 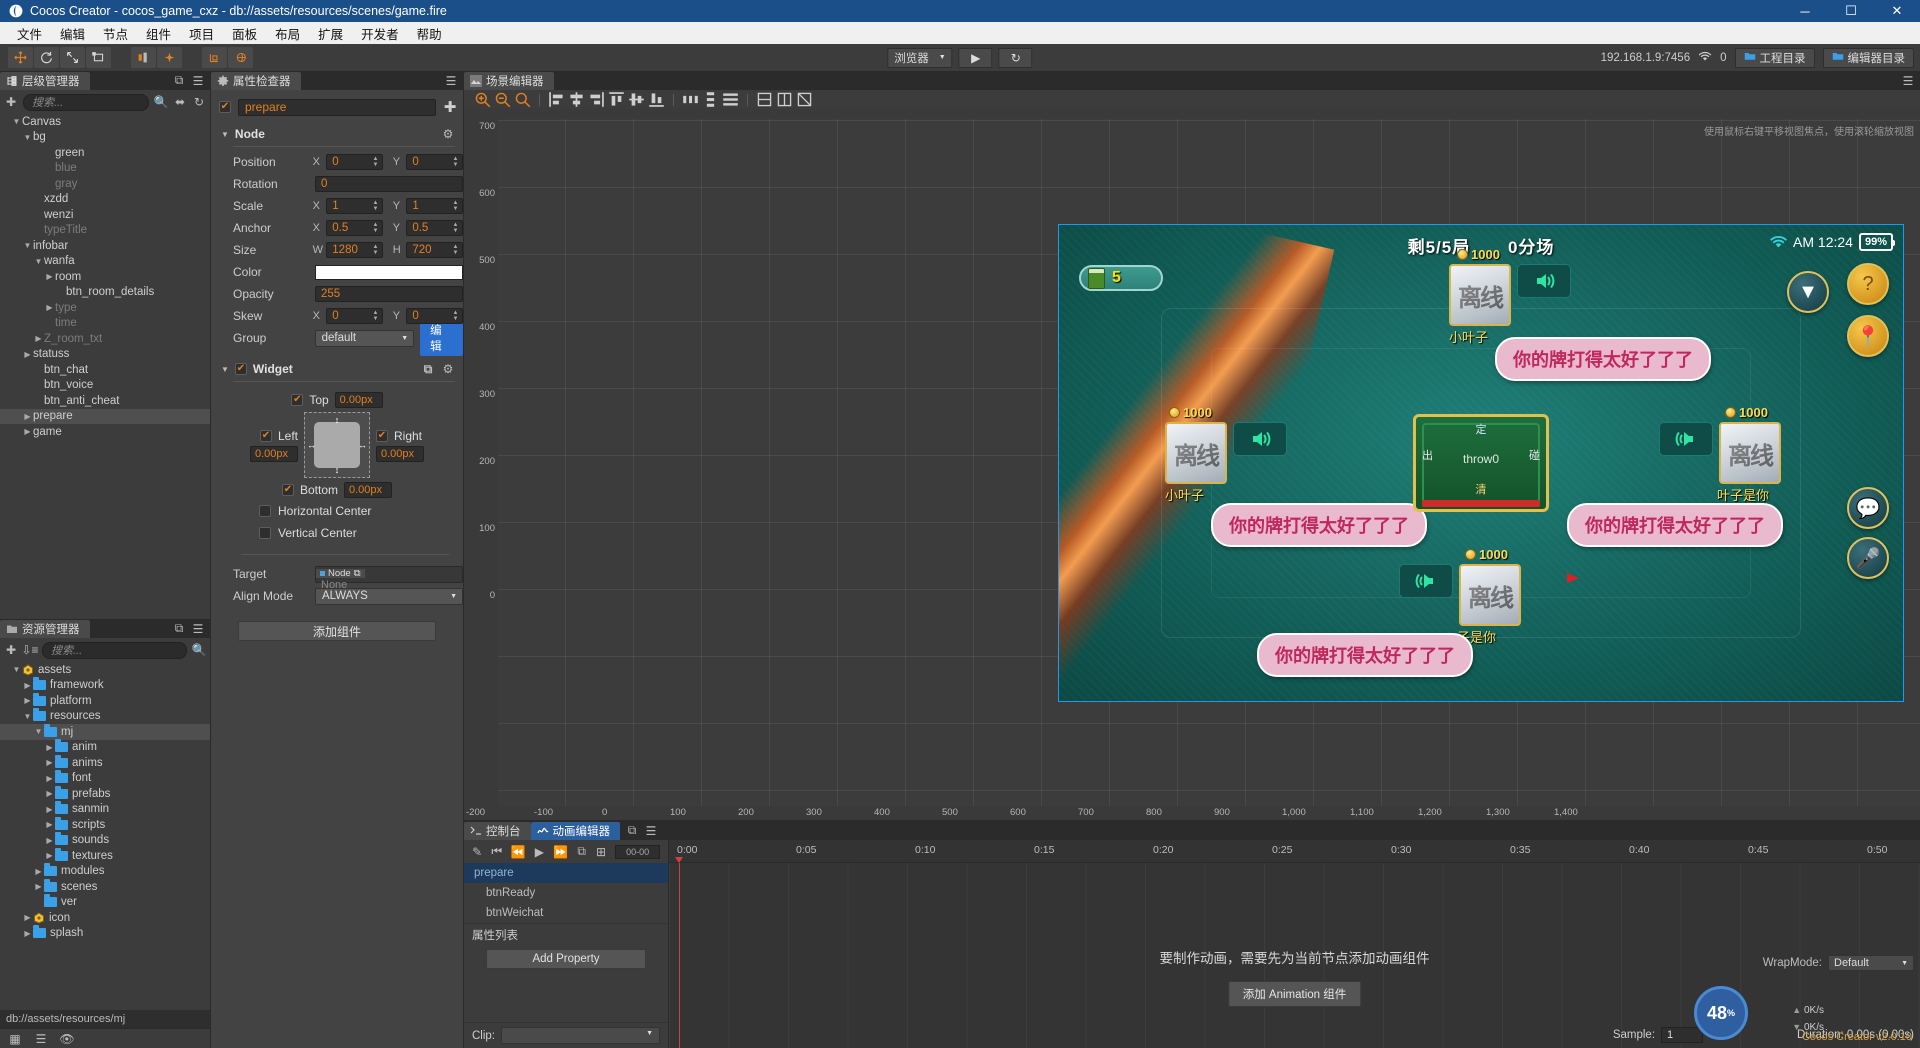 What do you see at coordinates (1544, 281) in the screenshot?
I see `seat-top-voice-button` at bounding box center [1544, 281].